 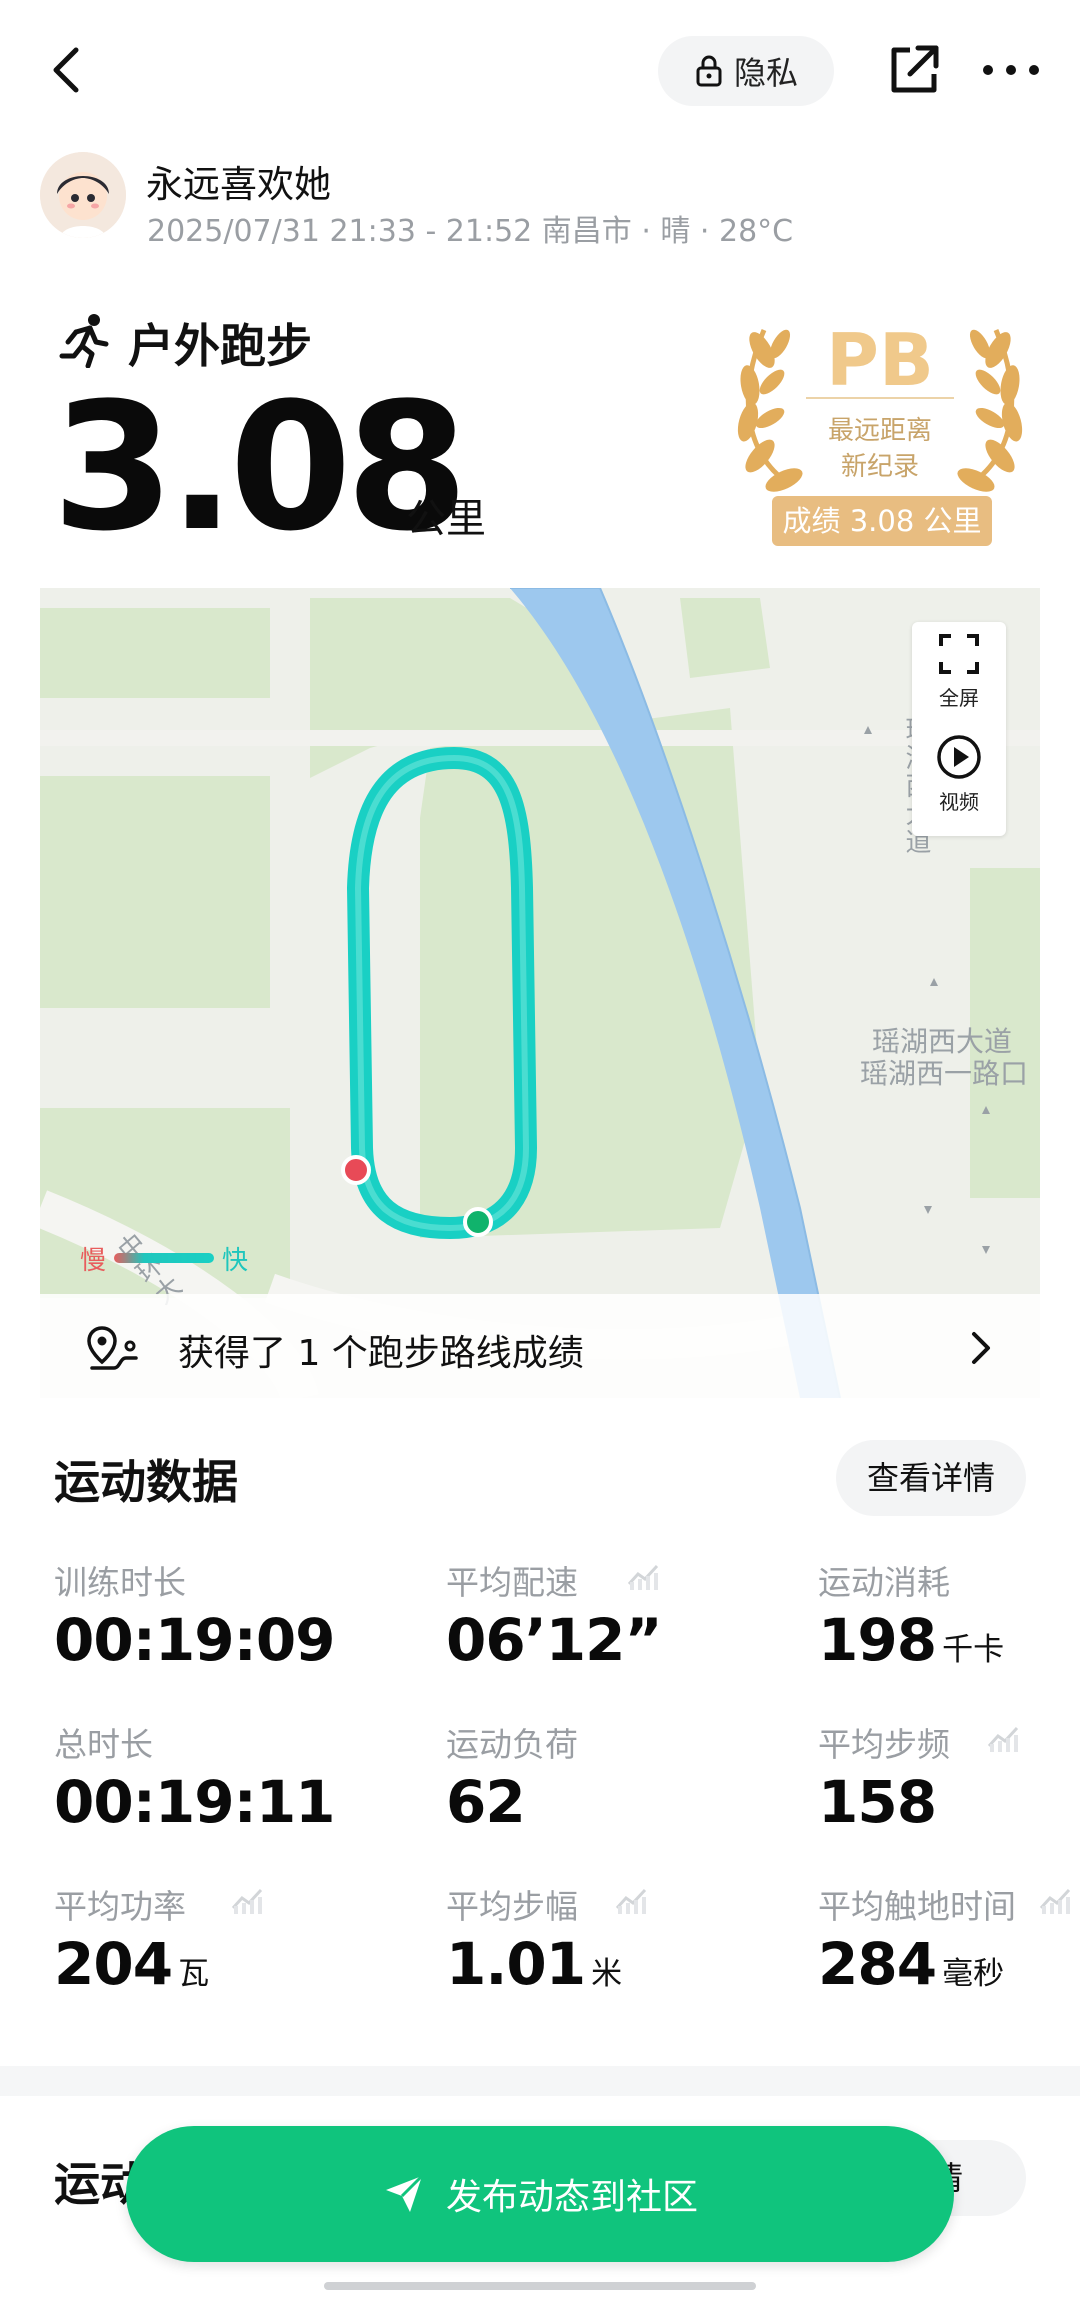 What do you see at coordinates (949, 1783) in the screenshot?
I see `stat-item: 平均步频 158` at bounding box center [949, 1783].